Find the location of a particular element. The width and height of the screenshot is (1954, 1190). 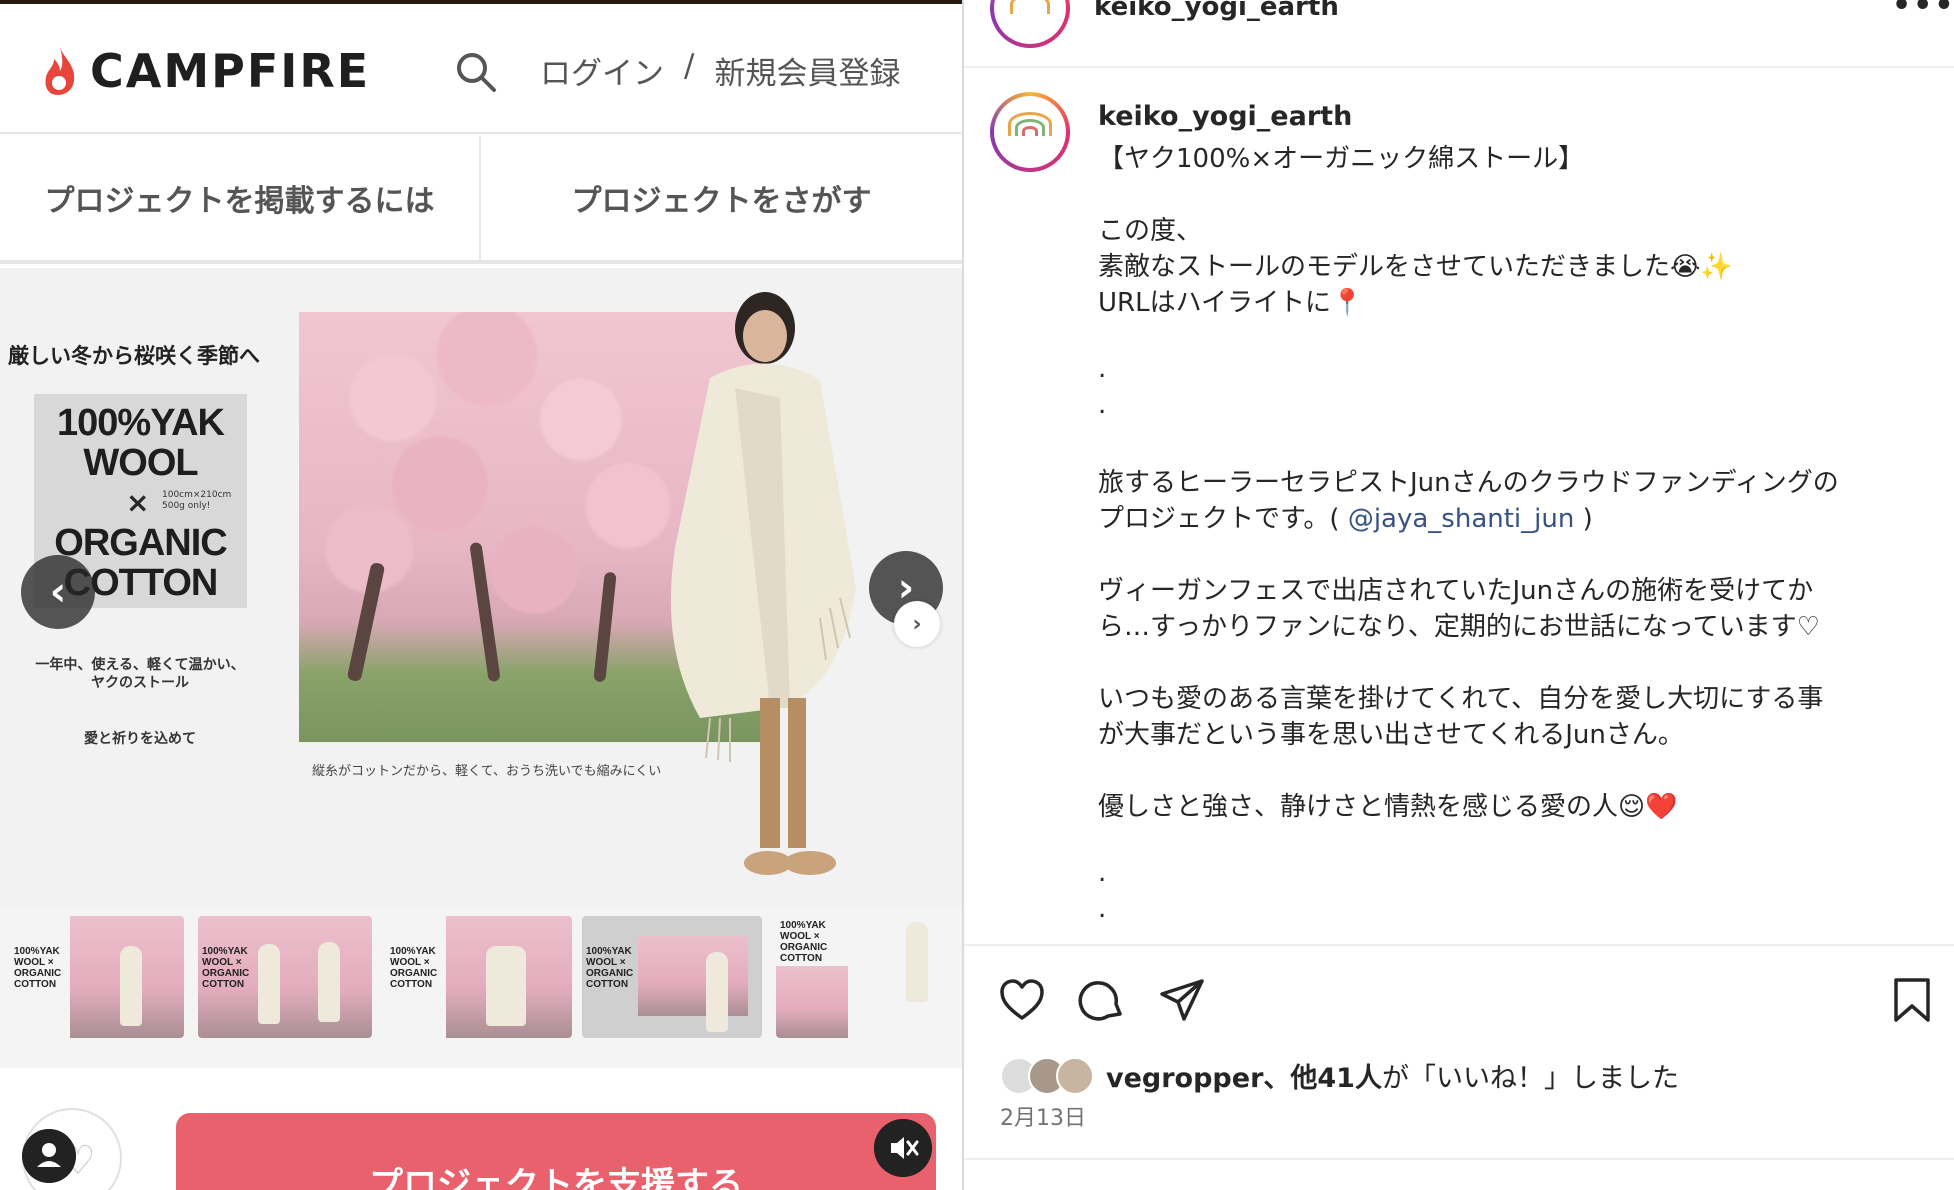

caption-project-line: プロジェクトです。( @jaya_shanti_jun ) is located at coordinates (1345, 516).